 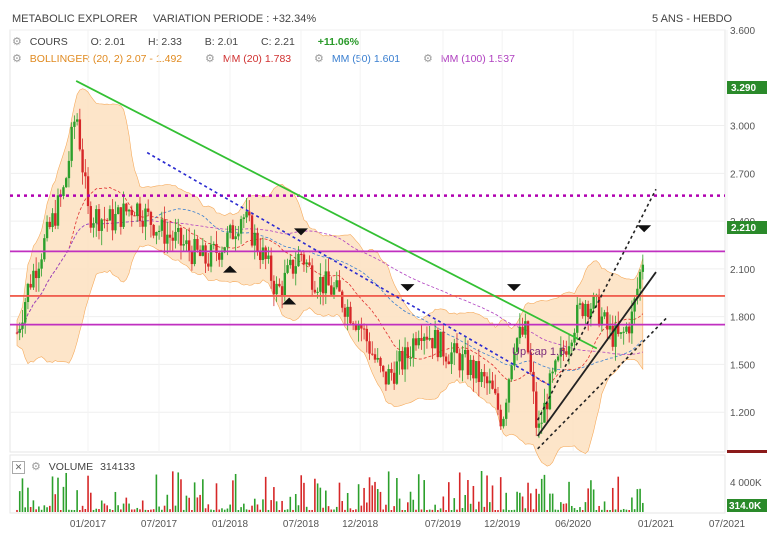 I want to click on x-tick-label: 07/2018, so click(x=301, y=524).